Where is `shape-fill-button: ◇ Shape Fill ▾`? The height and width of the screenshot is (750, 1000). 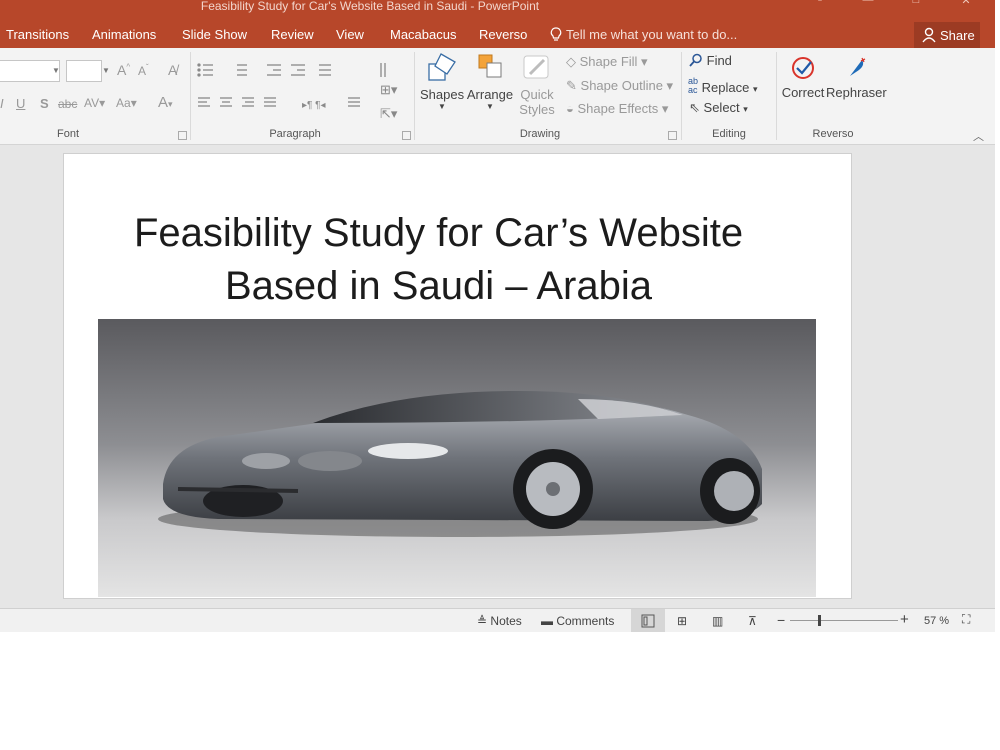
shape-fill-button: ◇ Shape Fill ▾ is located at coordinates (607, 62).